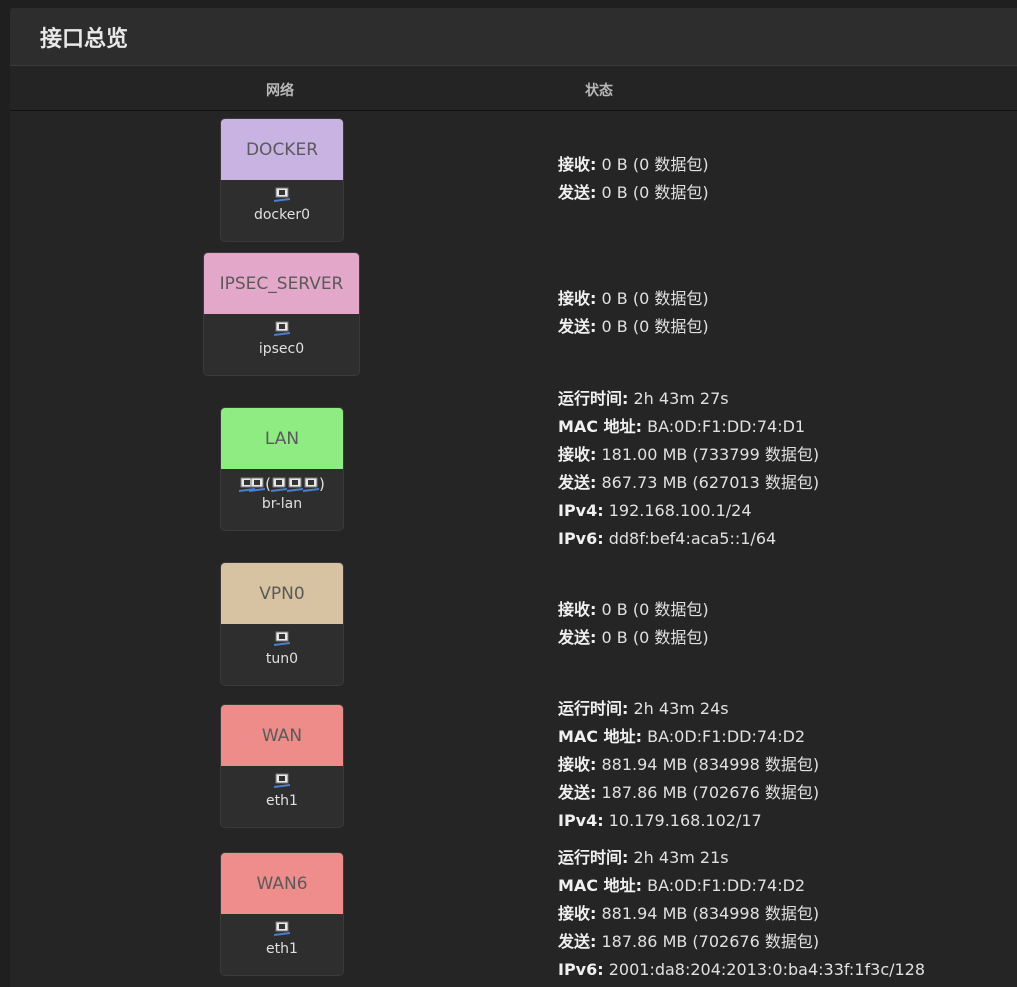 Image resolution: width=1017 pixels, height=987 pixels. I want to click on interface-device: tun0, so click(282, 659).